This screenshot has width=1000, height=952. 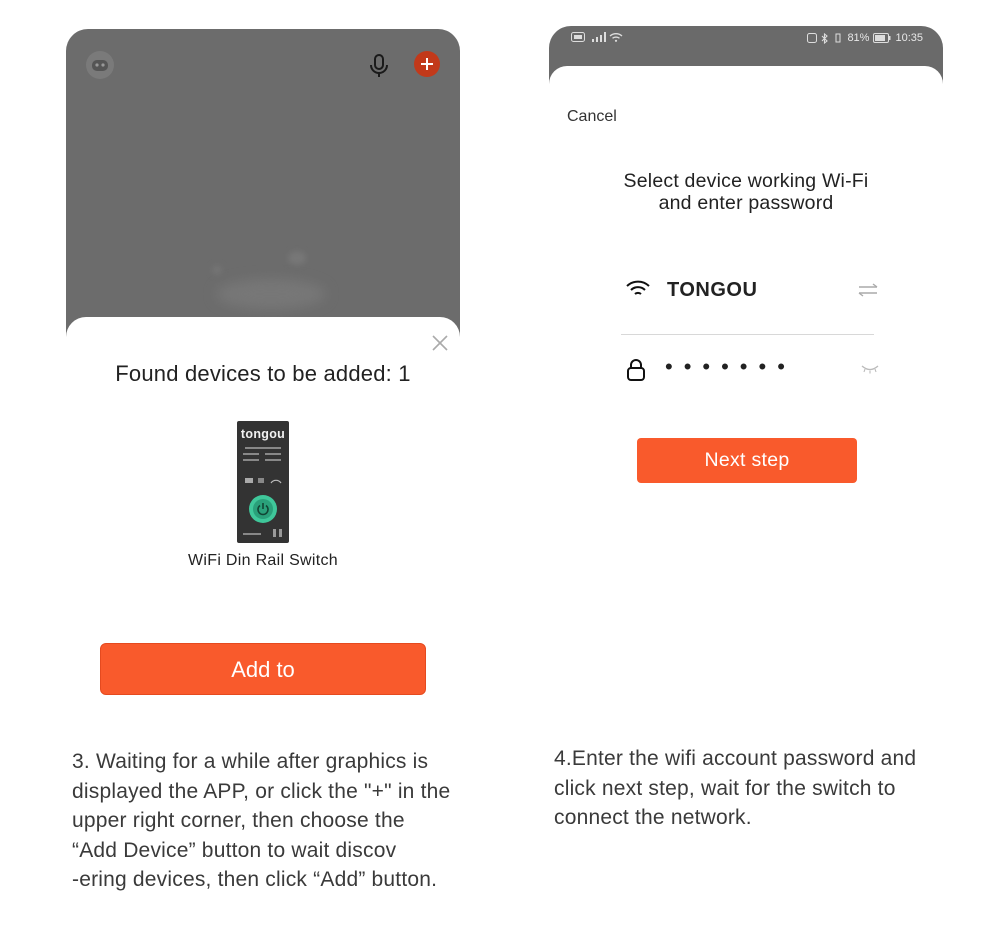 What do you see at coordinates (746, 203) in the screenshot?
I see `page-title-line-2: and enter password` at bounding box center [746, 203].